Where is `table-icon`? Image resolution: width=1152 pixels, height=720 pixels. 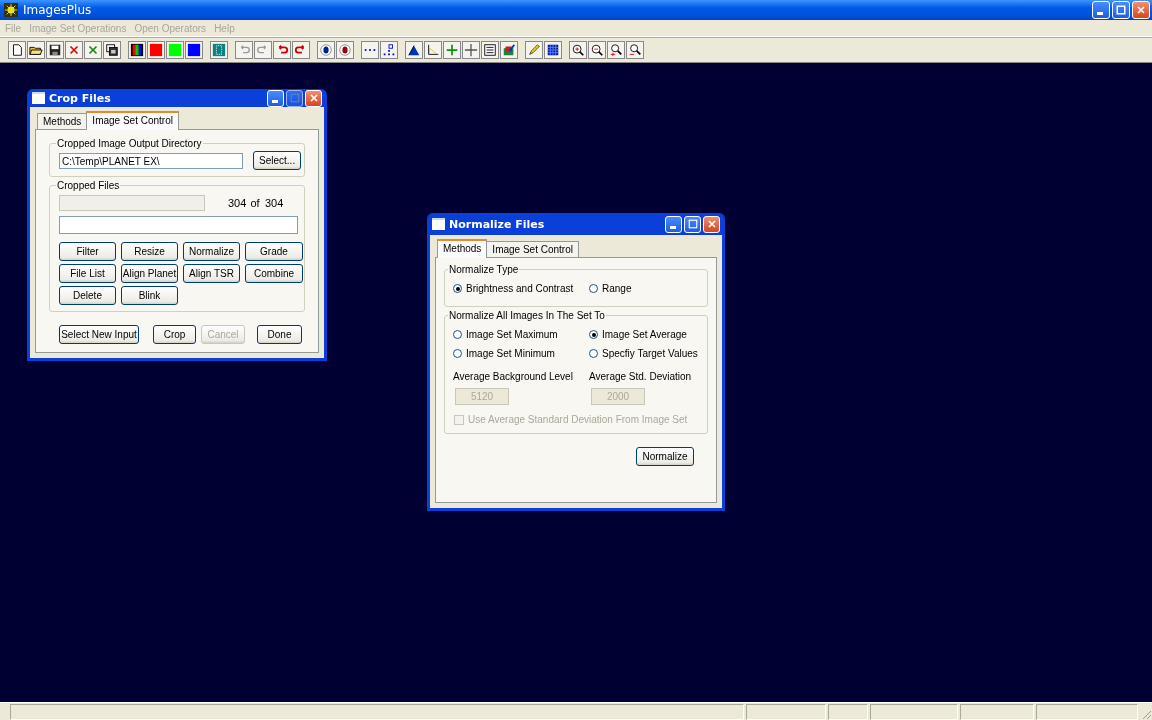 table-icon is located at coordinates (490, 50).